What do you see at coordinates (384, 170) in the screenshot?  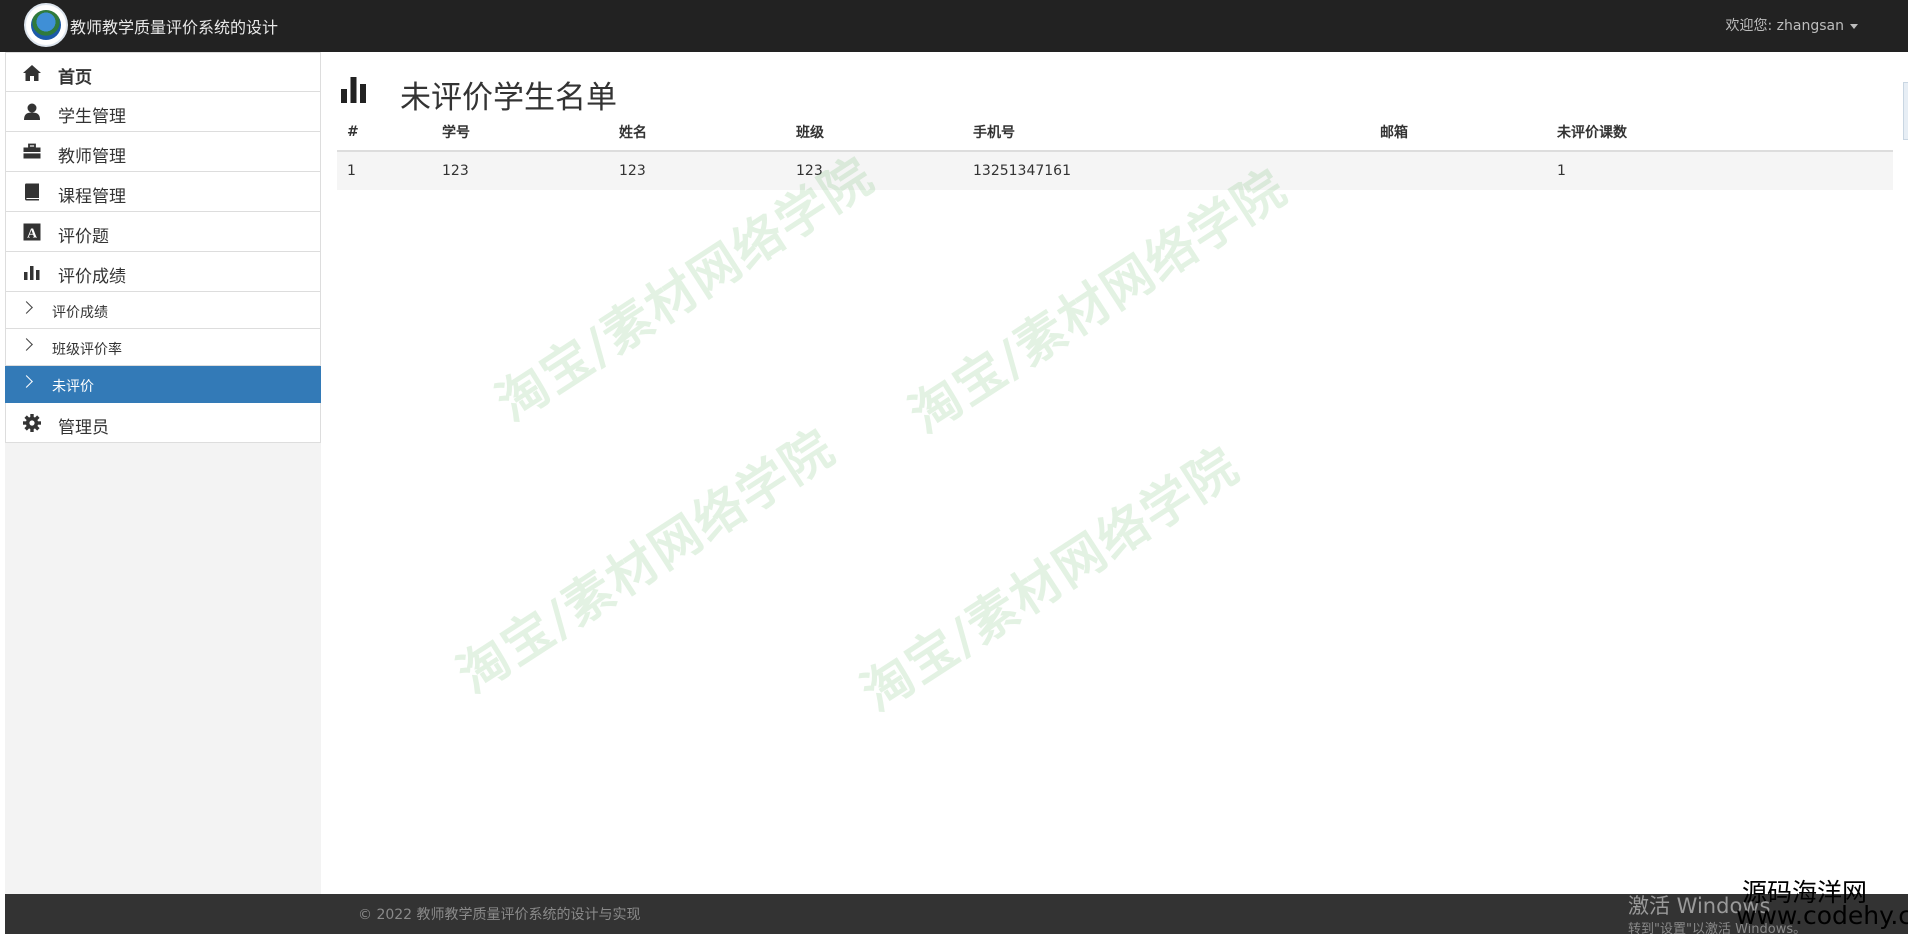 I see `cell-index: 1` at bounding box center [384, 170].